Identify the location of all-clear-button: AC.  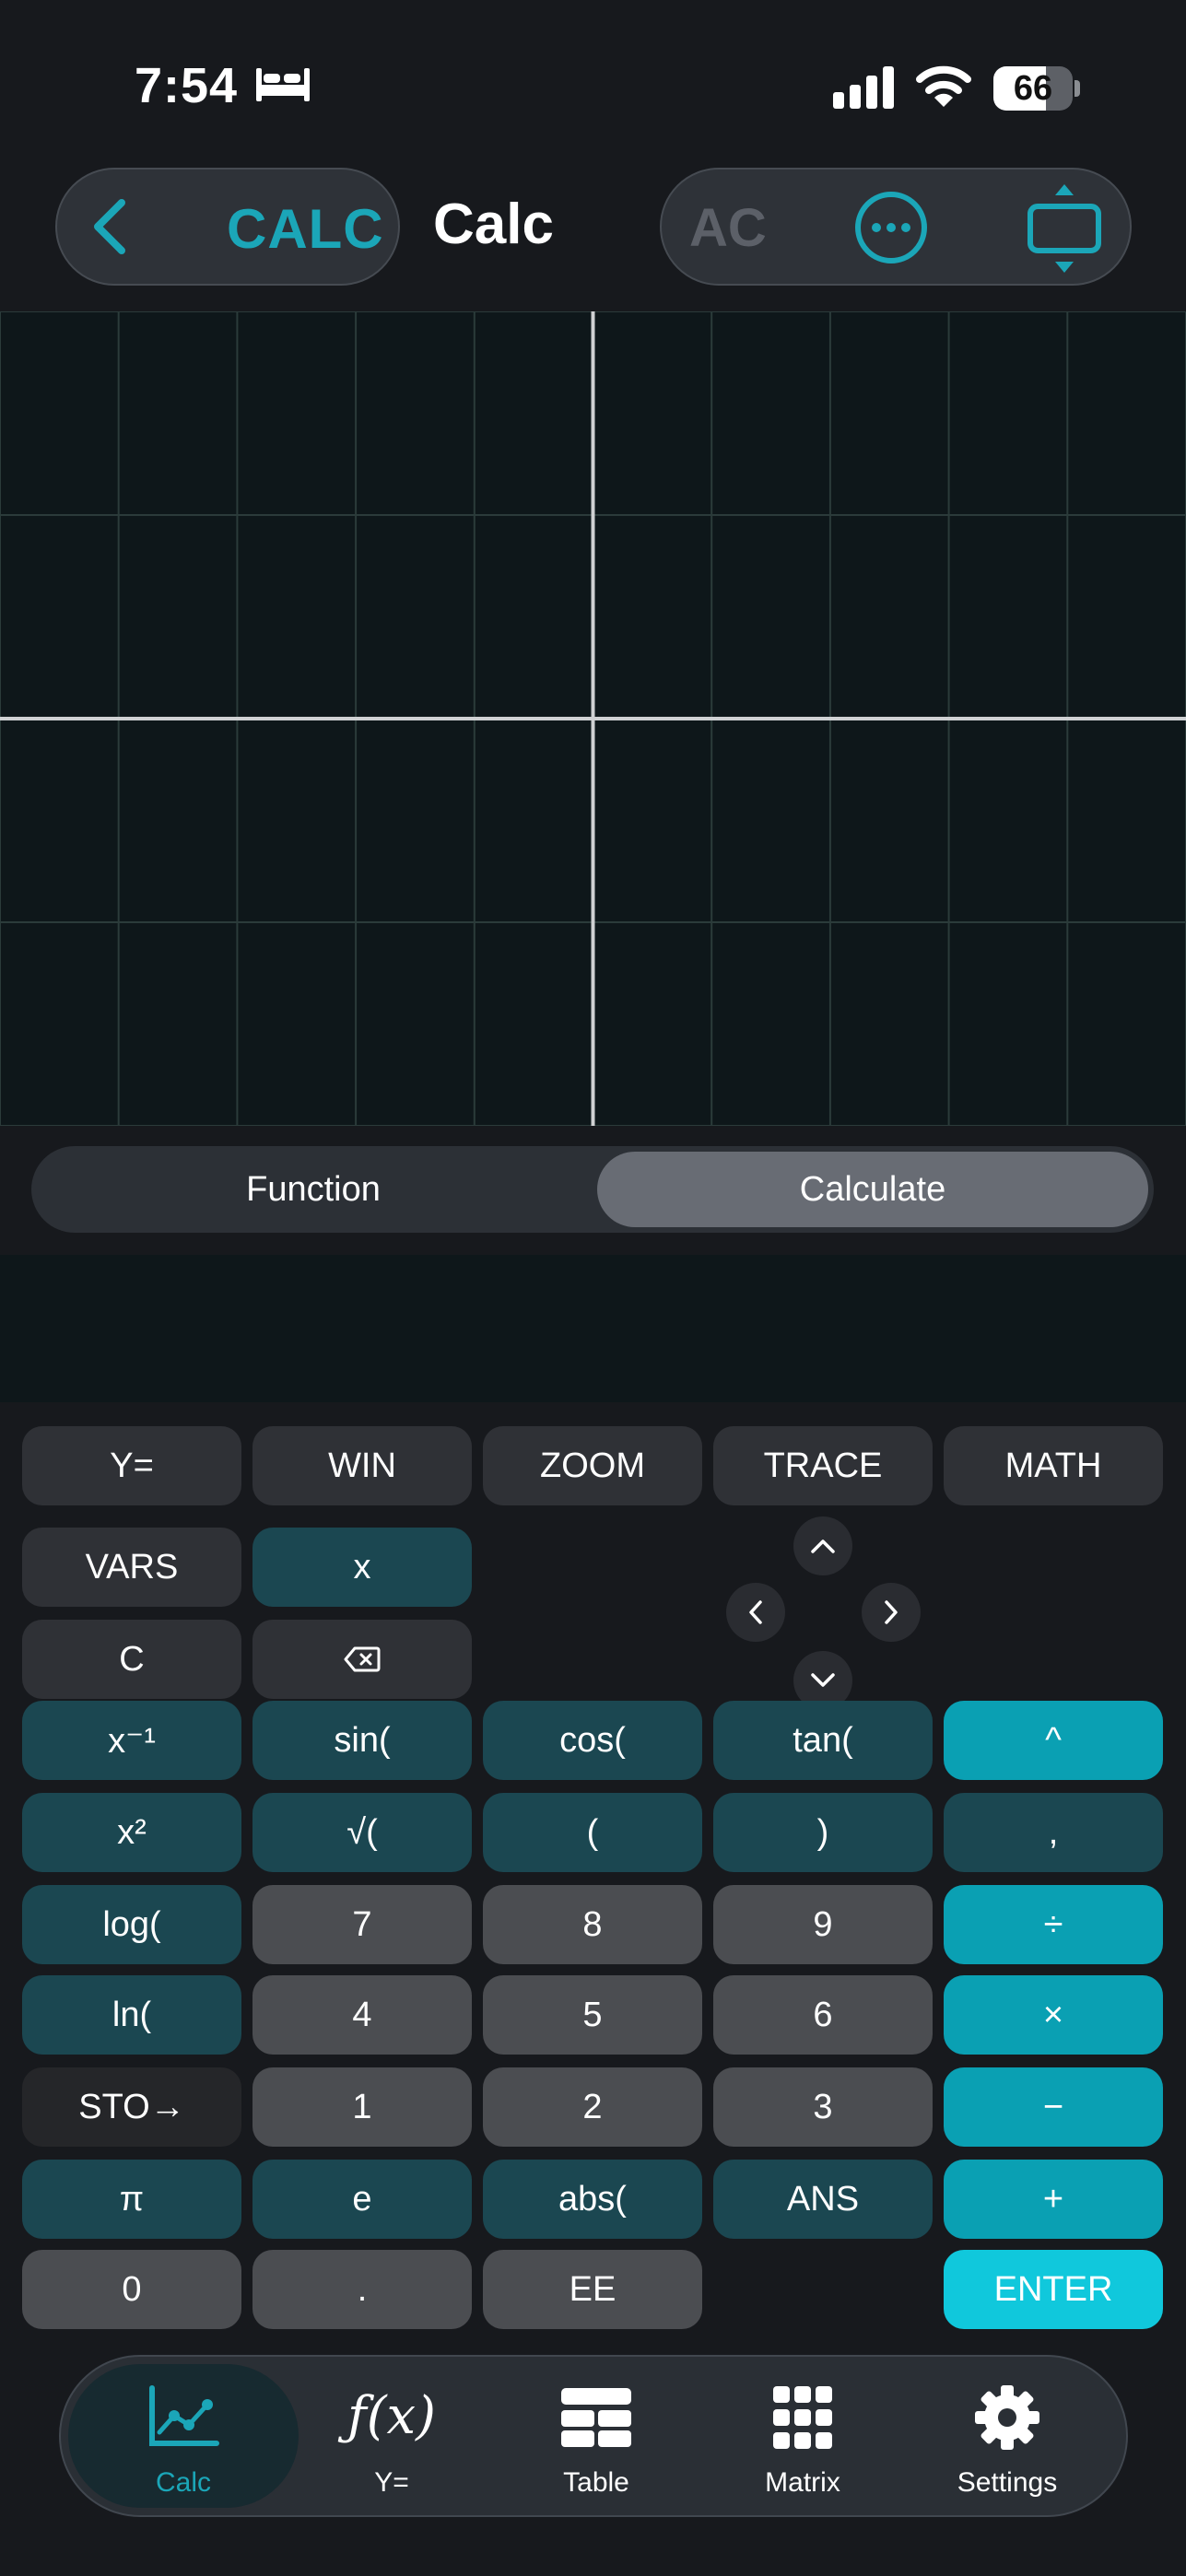
(728, 228).